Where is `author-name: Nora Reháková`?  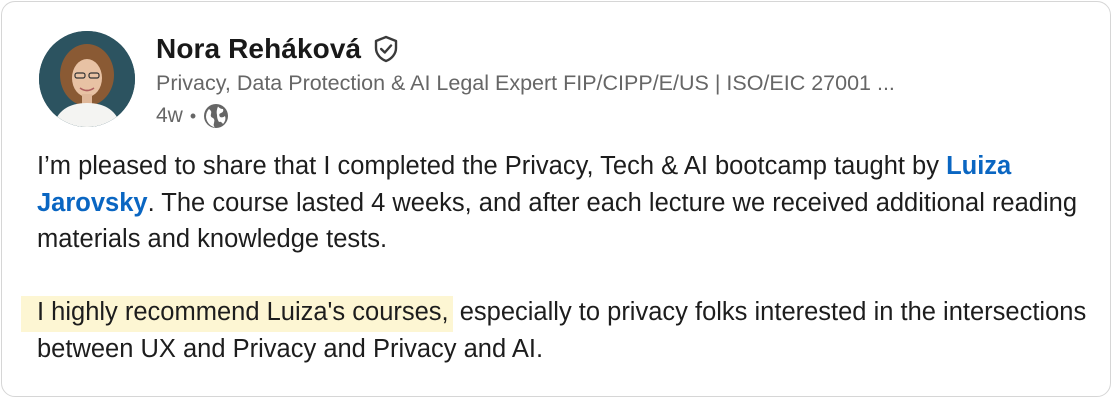 author-name: Nora Reháková is located at coordinates (258, 49).